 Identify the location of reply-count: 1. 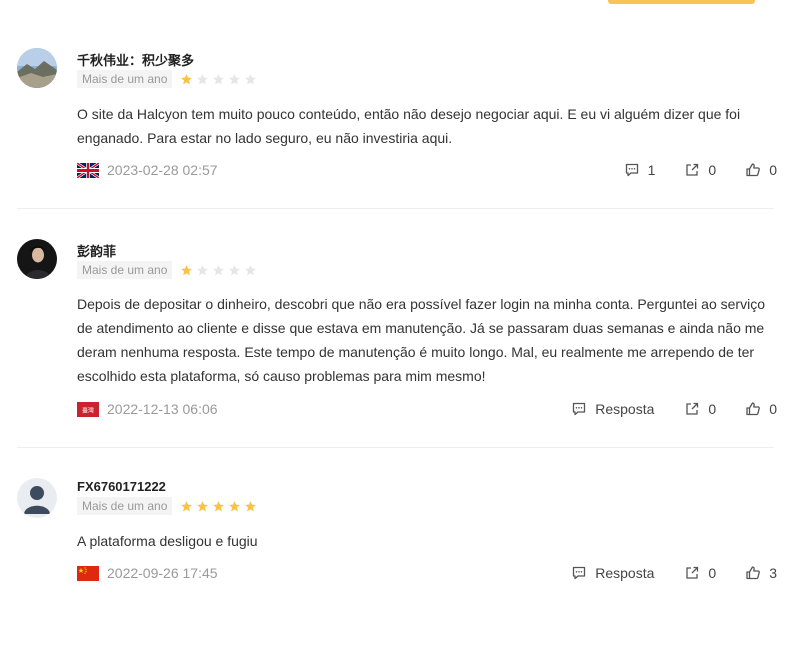
(651, 170).